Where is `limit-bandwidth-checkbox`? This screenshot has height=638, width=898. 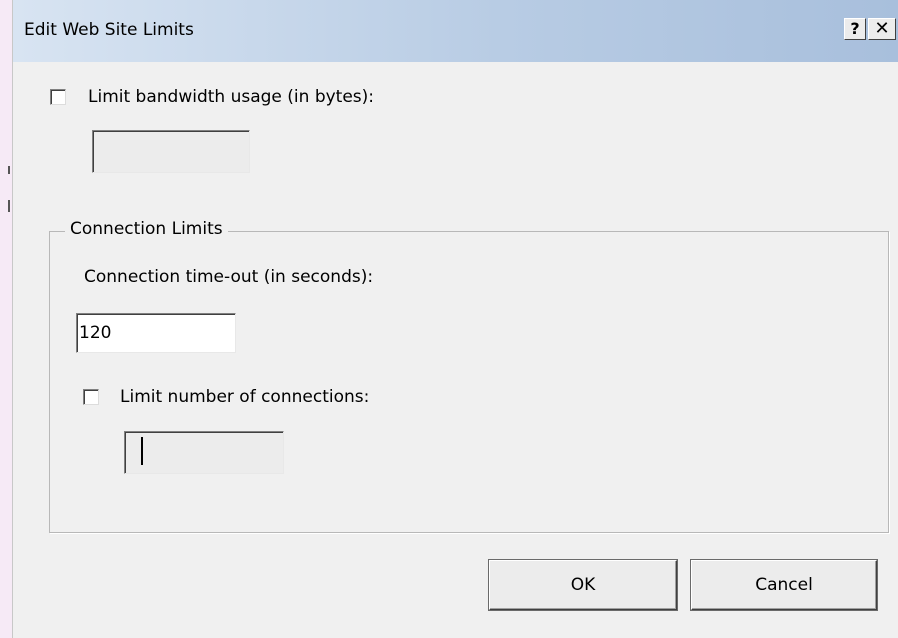 limit-bandwidth-checkbox is located at coordinates (58, 97).